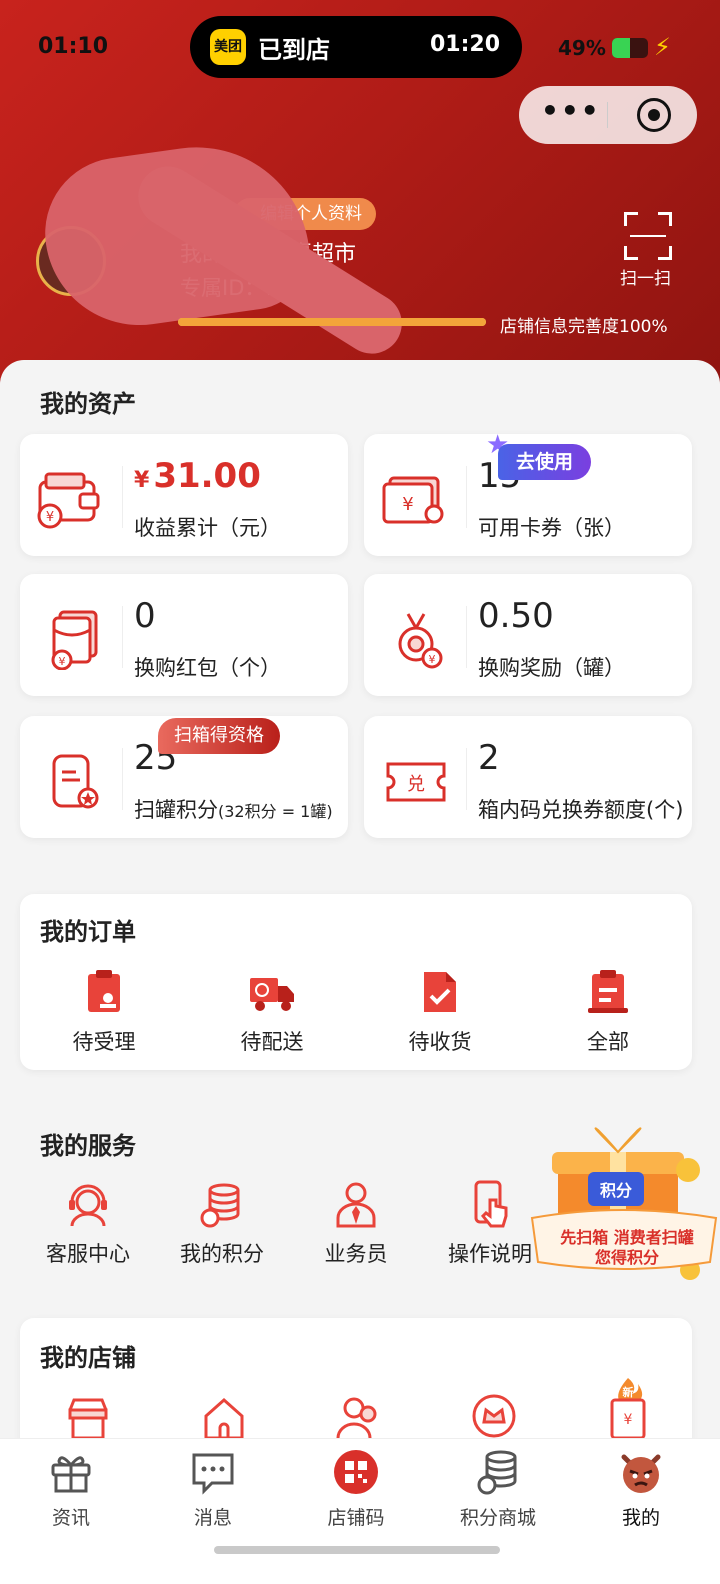 This screenshot has height=1584, width=720. Describe the element at coordinates (489, 758) in the screenshot. I see `exchange-quota-value: 2` at that location.